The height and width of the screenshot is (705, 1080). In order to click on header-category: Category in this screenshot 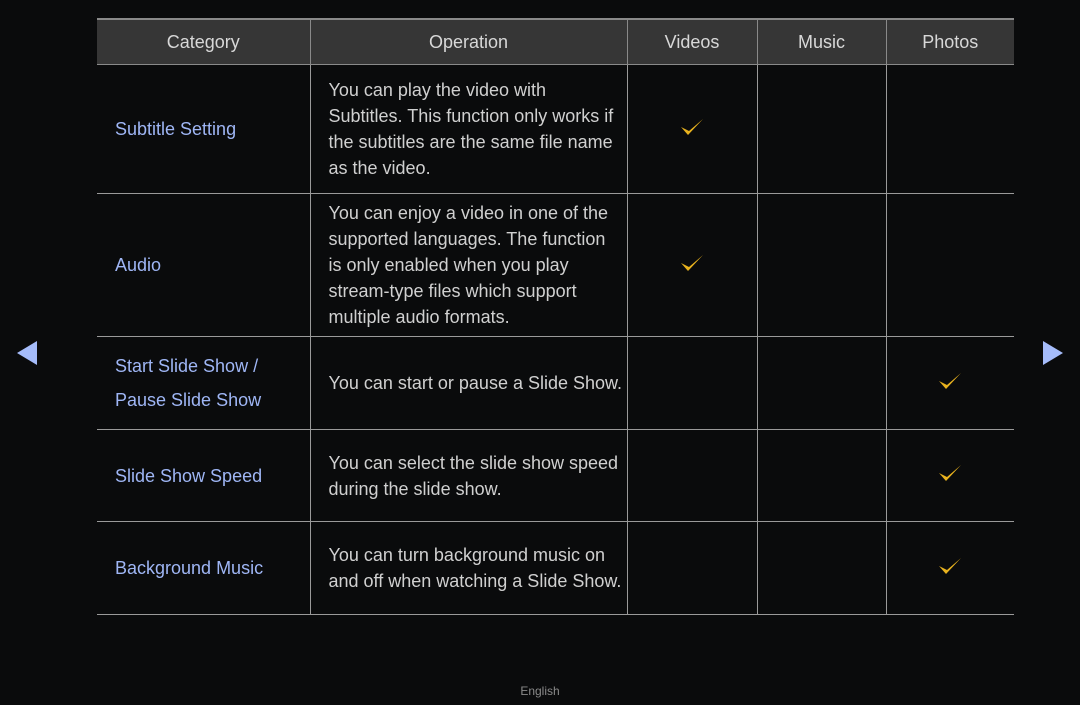, I will do `click(204, 41)`.